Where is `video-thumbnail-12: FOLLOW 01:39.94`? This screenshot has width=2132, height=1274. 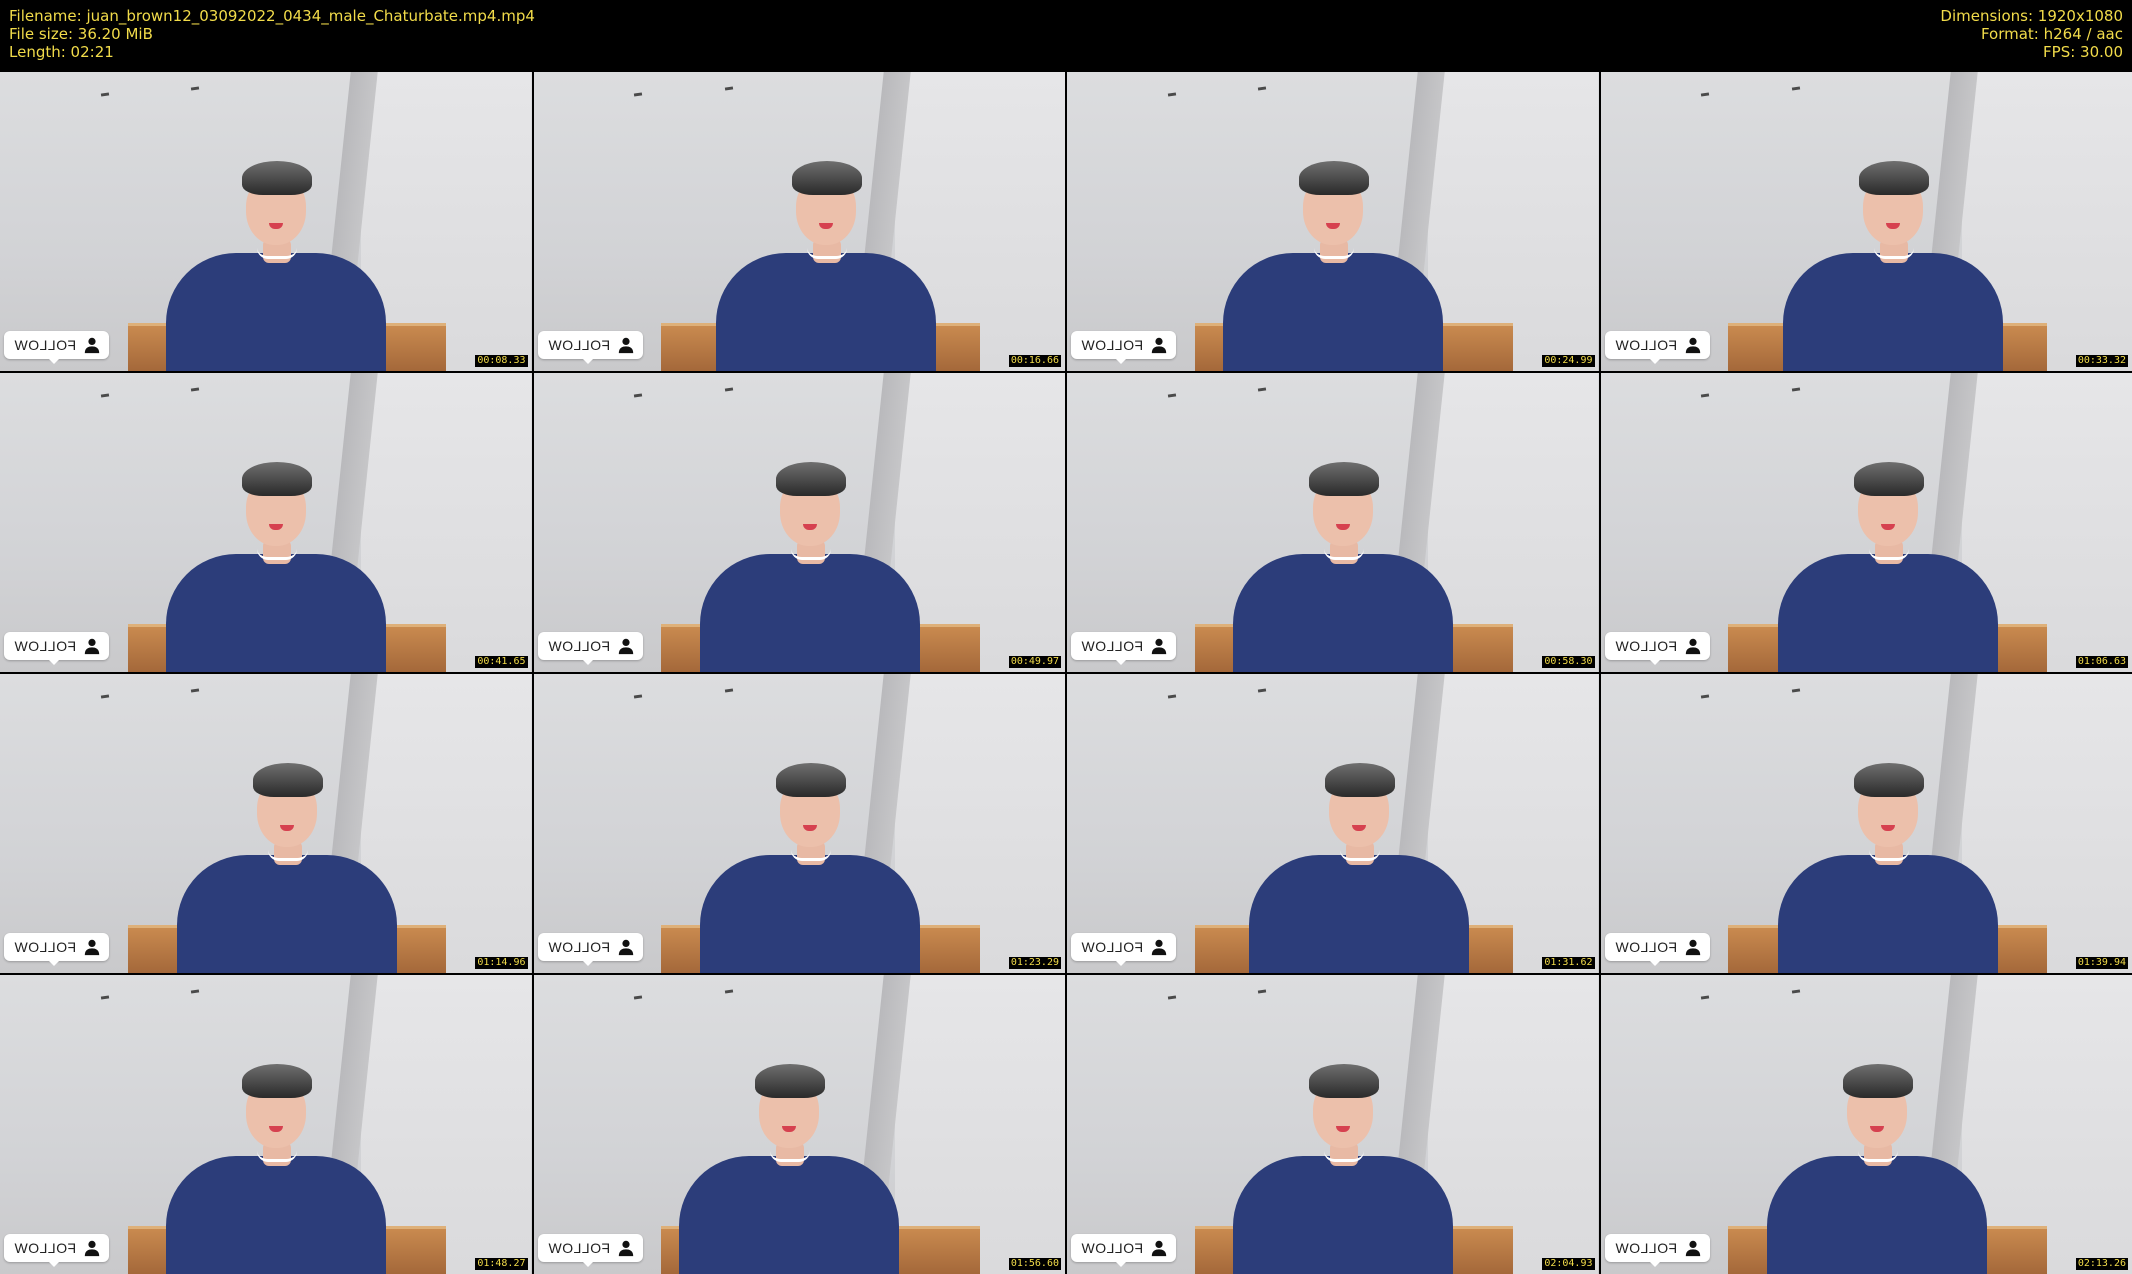 video-thumbnail-12: FOLLOW 01:39.94 is located at coordinates (1866, 823).